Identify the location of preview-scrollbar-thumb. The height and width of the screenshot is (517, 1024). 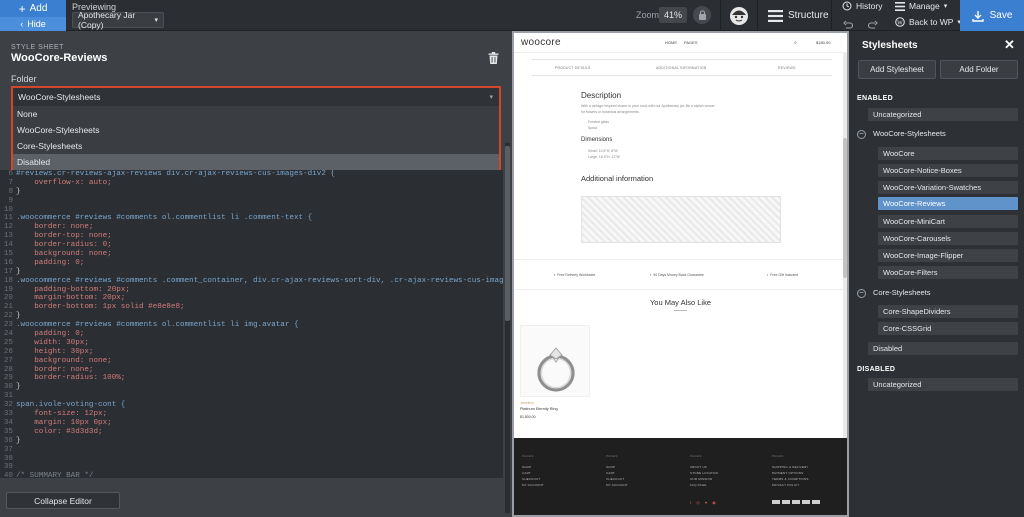
(845, 208).